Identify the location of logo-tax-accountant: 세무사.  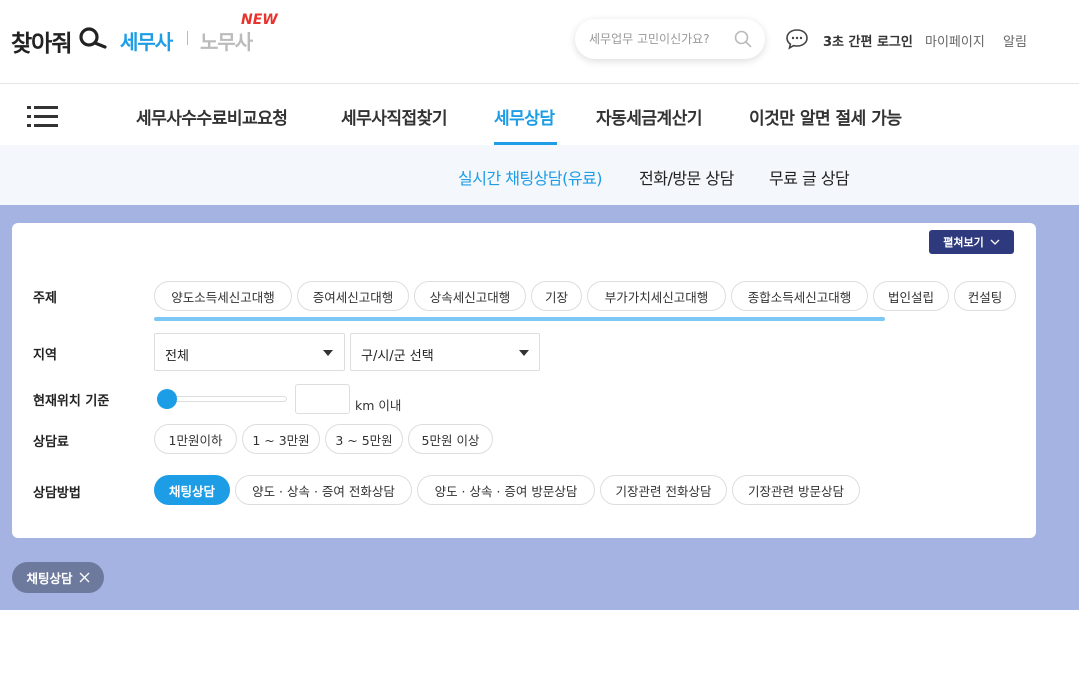
(146, 40).